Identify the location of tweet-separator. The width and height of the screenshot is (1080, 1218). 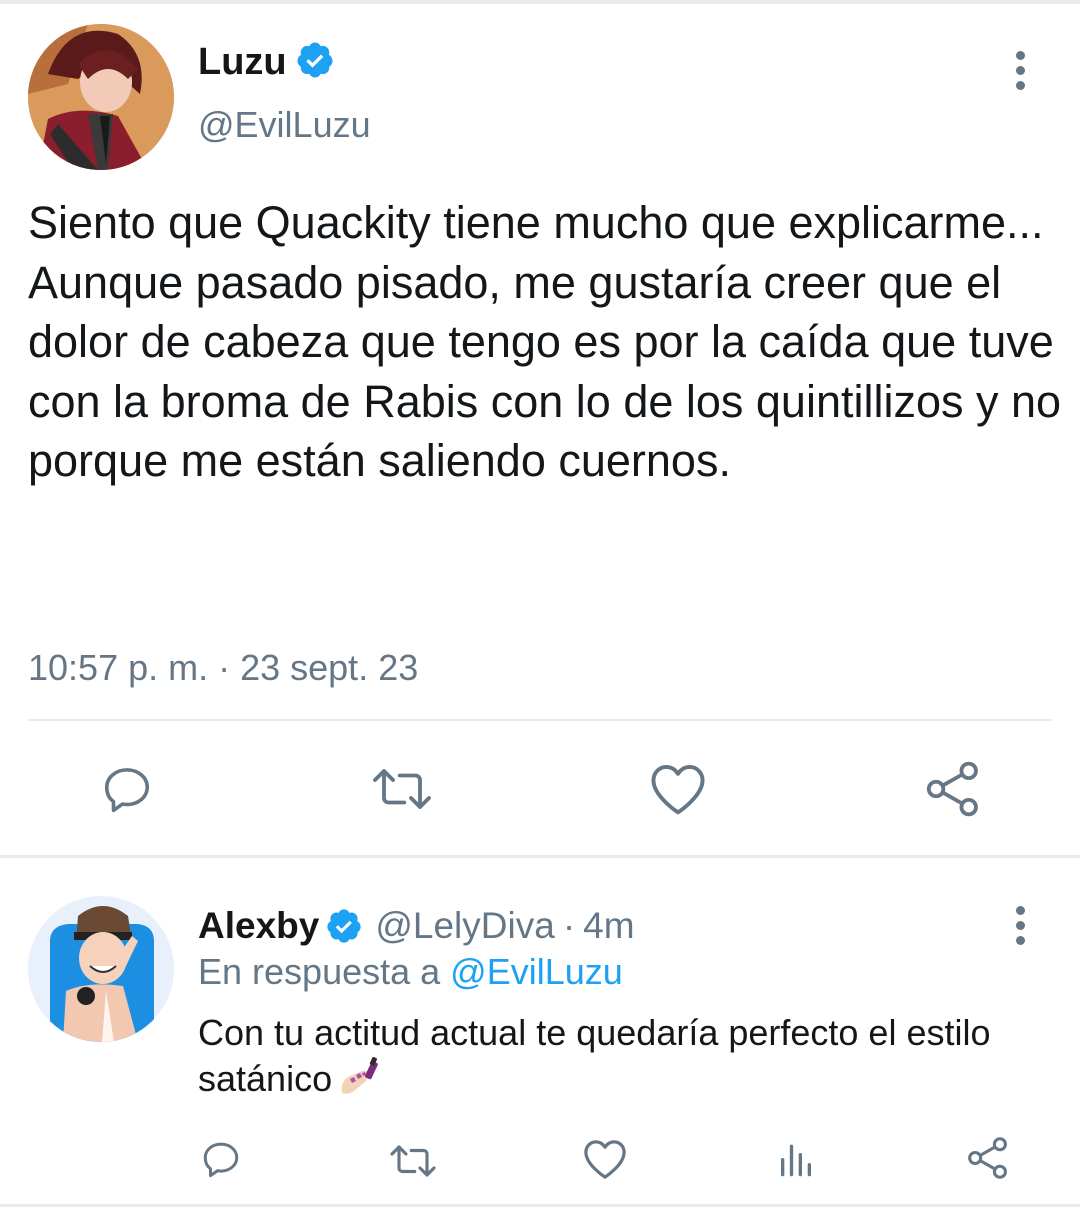
(540, 856).